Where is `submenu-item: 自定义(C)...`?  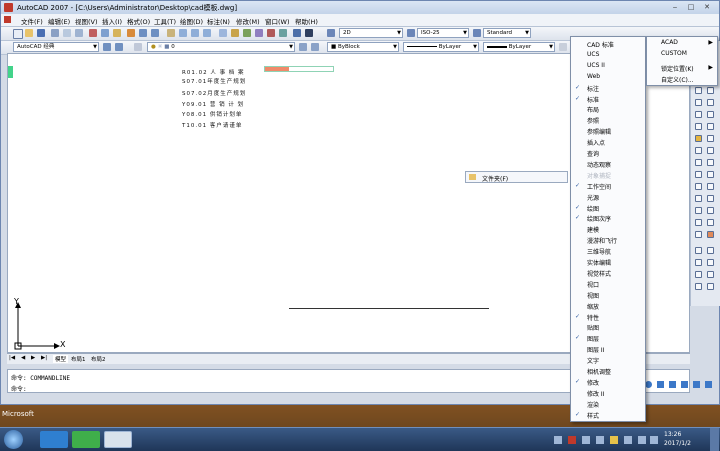 submenu-item: 自定义(C)... is located at coordinates (677, 79).